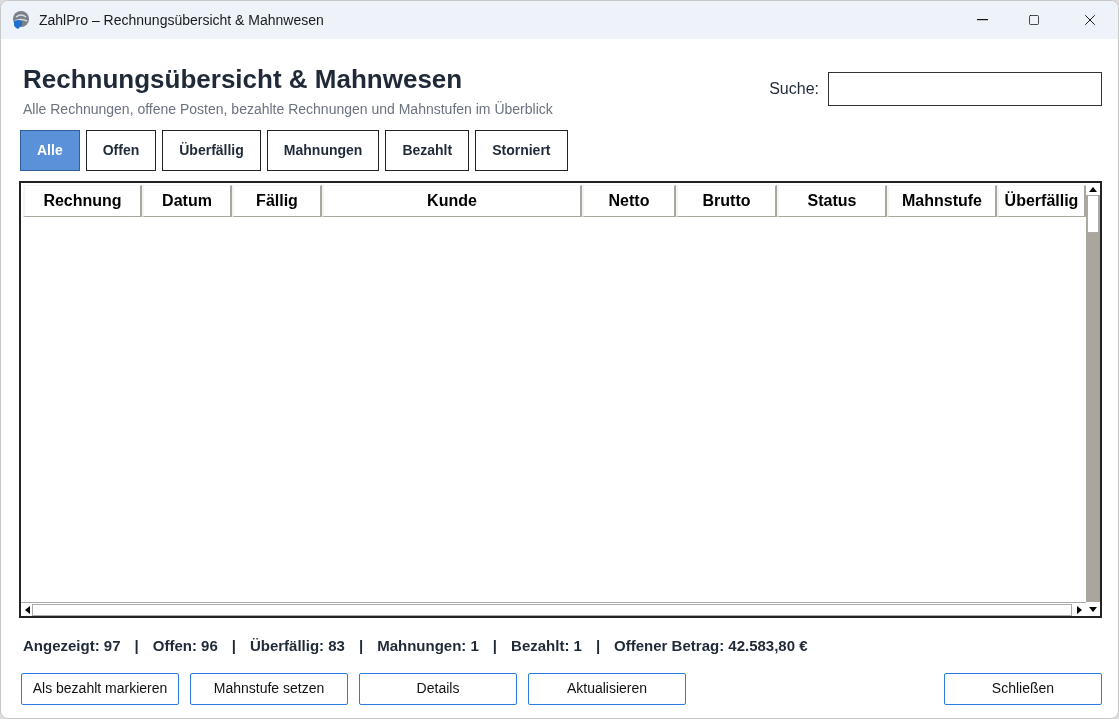 Image resolution: width=1119 pixels, height=719 pixels. Describe the element at coordinates (965, 89) in the screenshot. I see `search-field` at that location.